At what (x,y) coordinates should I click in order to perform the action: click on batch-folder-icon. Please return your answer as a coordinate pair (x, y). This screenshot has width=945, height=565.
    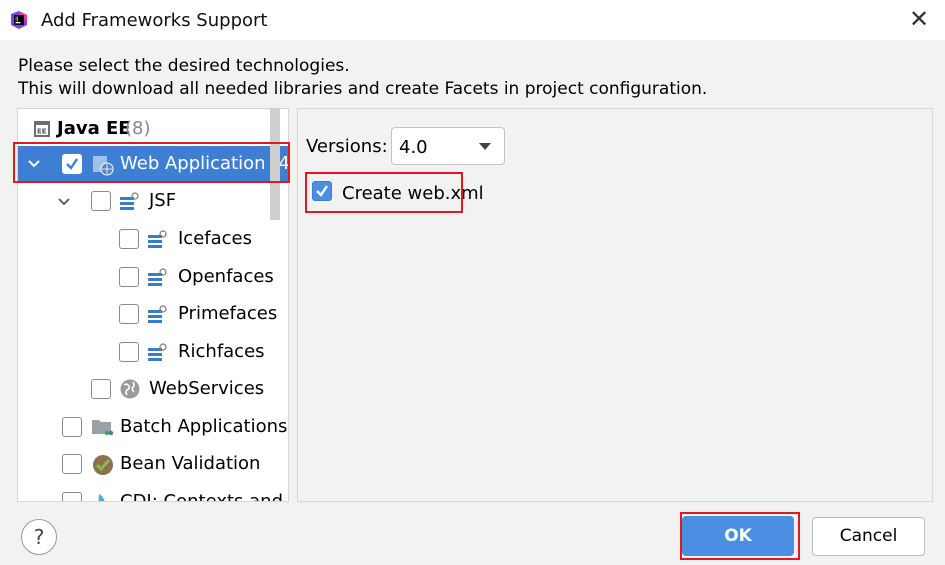
    Looking at the image, I should click on (103, 428).